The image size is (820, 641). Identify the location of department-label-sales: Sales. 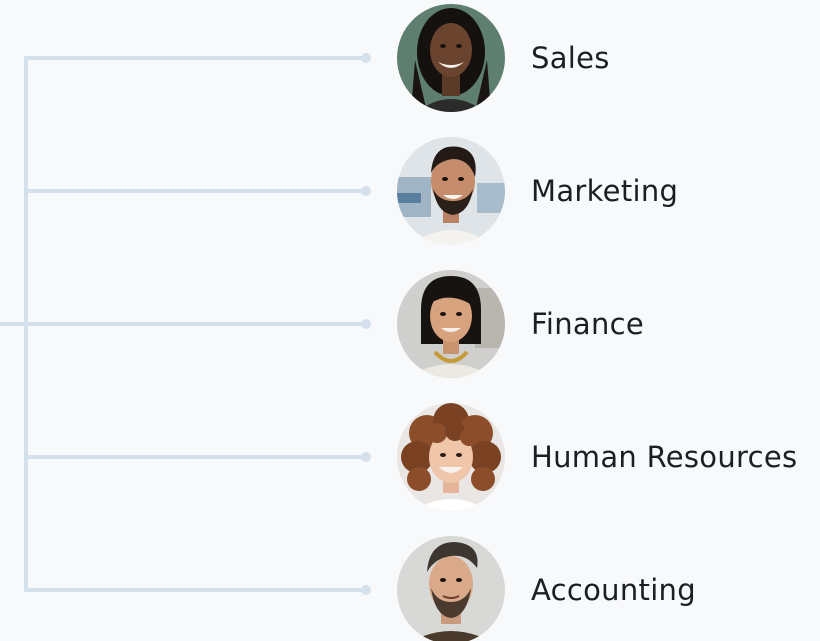
(570, 58).